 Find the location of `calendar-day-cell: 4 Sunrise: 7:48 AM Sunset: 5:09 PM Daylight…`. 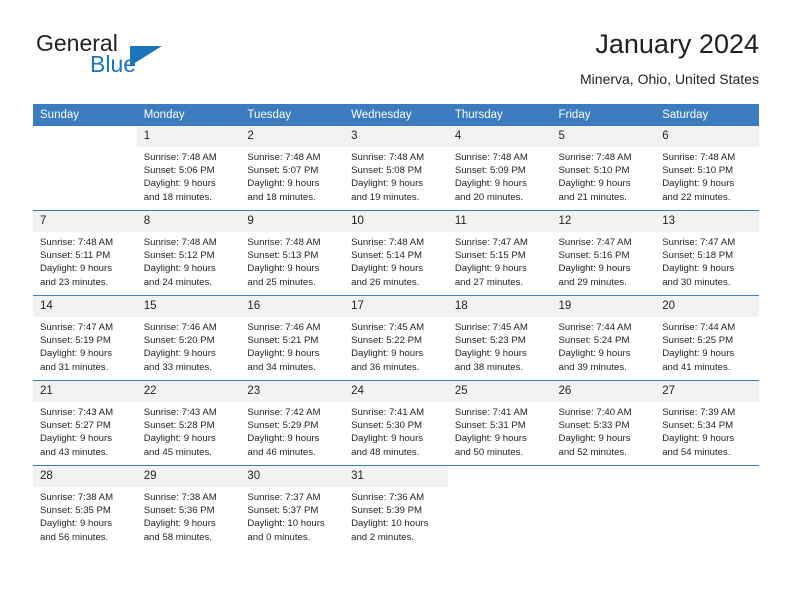

calendar-day-cell: 4 Sunrise: 7:48 AM Sunset: 5:09 PM Daylight… is located at coordinates (499, 168).